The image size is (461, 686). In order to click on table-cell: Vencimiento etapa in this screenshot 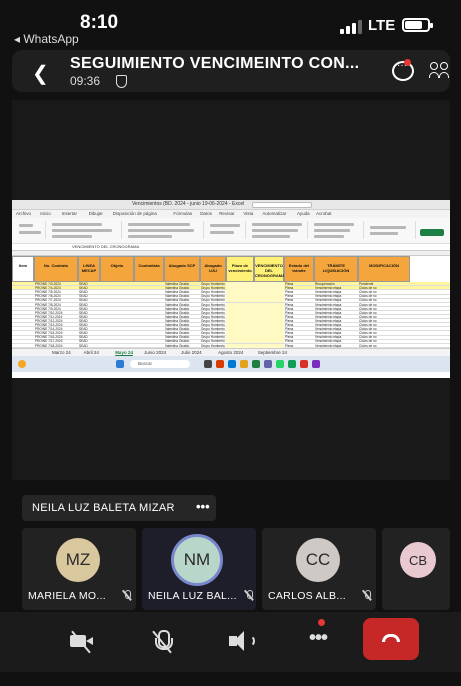, I will do `click(328, 345)`.